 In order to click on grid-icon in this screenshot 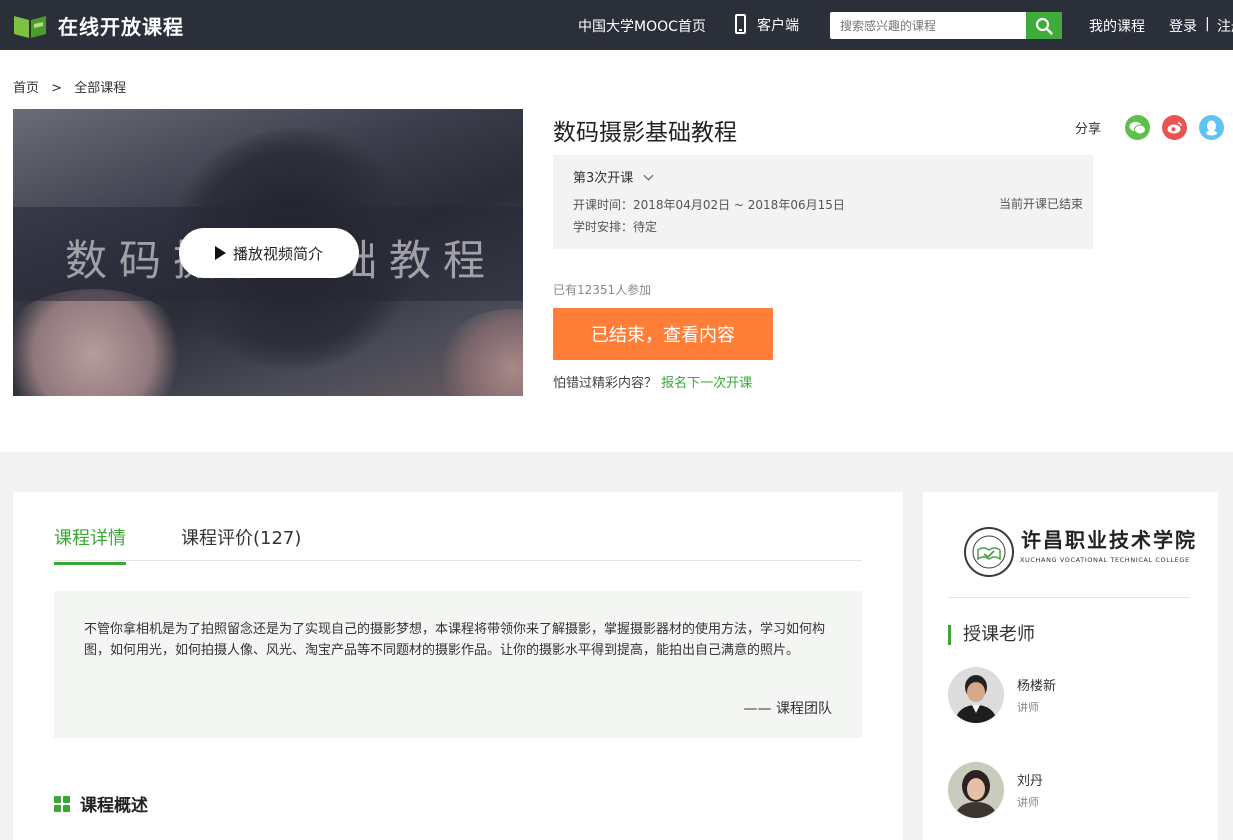, I will do `click(62, 803)`.